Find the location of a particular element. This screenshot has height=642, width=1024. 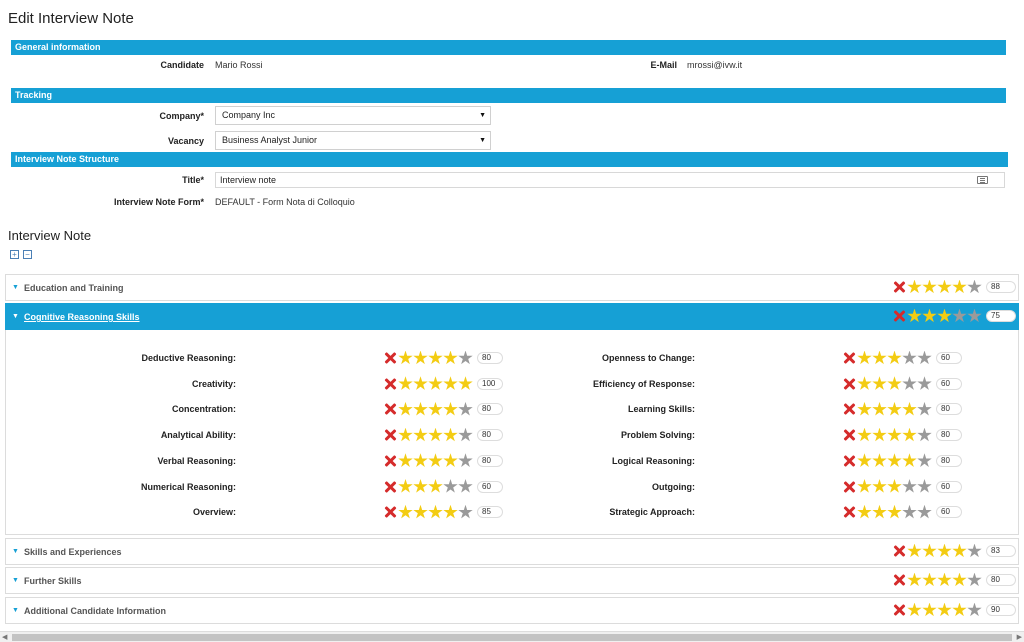

scrollbar-thumb is located at coordinates (512, 637).